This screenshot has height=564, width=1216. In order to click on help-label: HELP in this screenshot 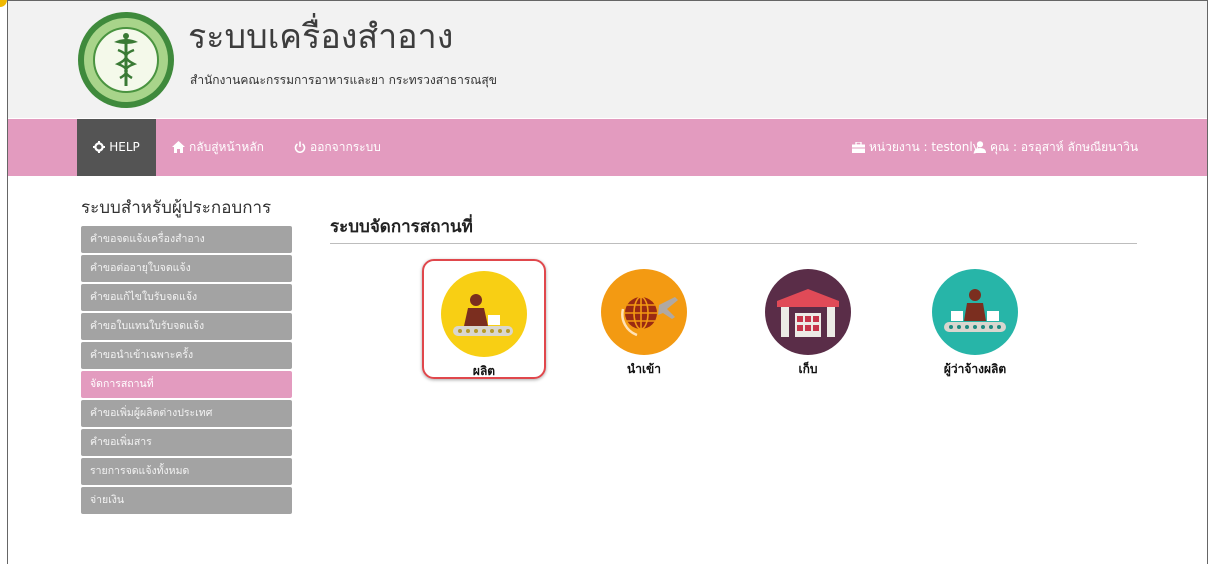, I will do `click(124, 147)`.